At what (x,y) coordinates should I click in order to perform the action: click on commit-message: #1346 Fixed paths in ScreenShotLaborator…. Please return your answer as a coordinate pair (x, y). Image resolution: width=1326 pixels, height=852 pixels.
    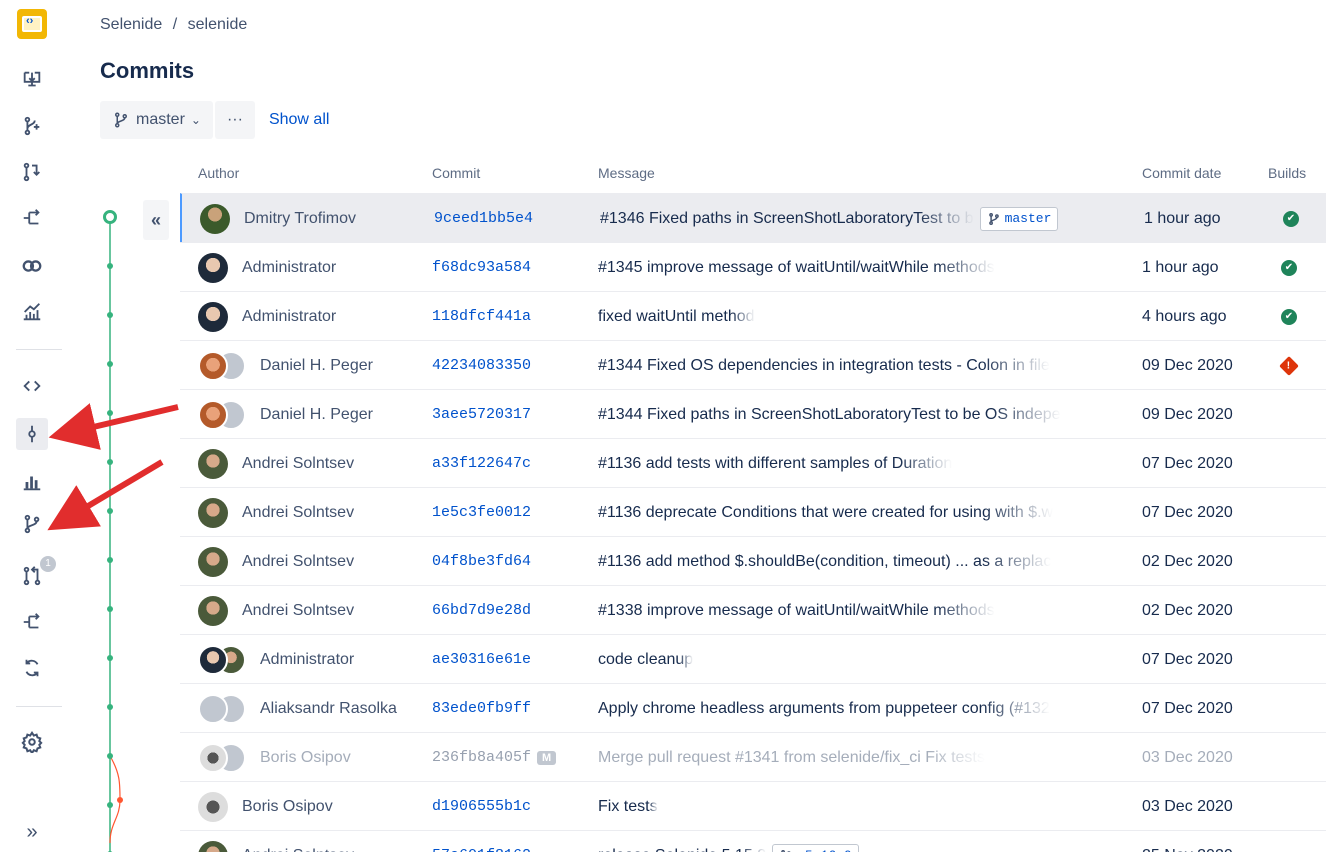
    Looking at the image, I should click on (787, 219).